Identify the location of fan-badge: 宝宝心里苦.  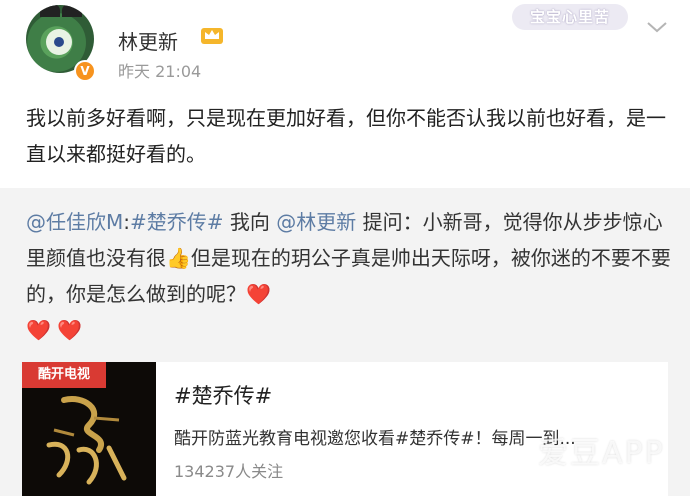
(570, 17).